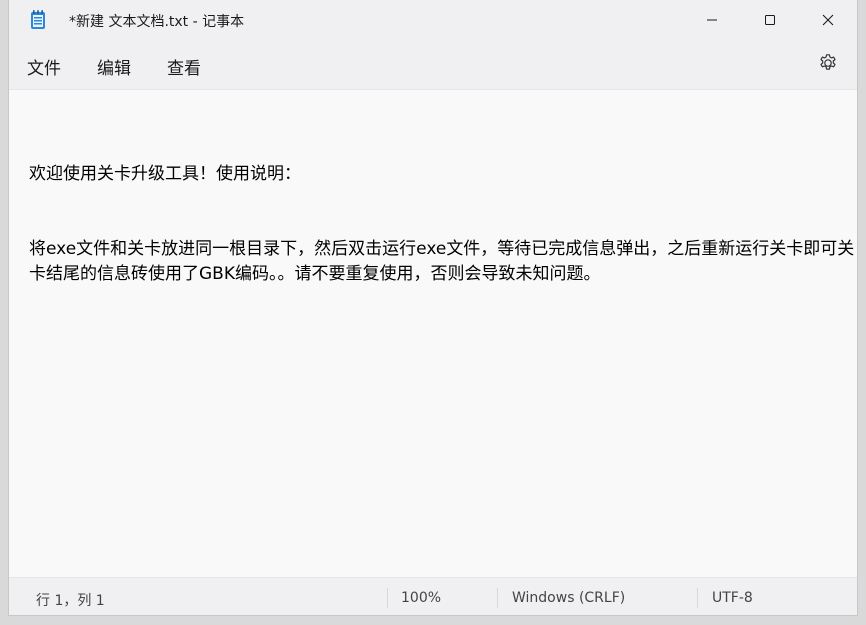 The width and height of the screenshot is (866, 625). I want to click on menu-bar: 文件 编辑 查看, so click(433, 65).